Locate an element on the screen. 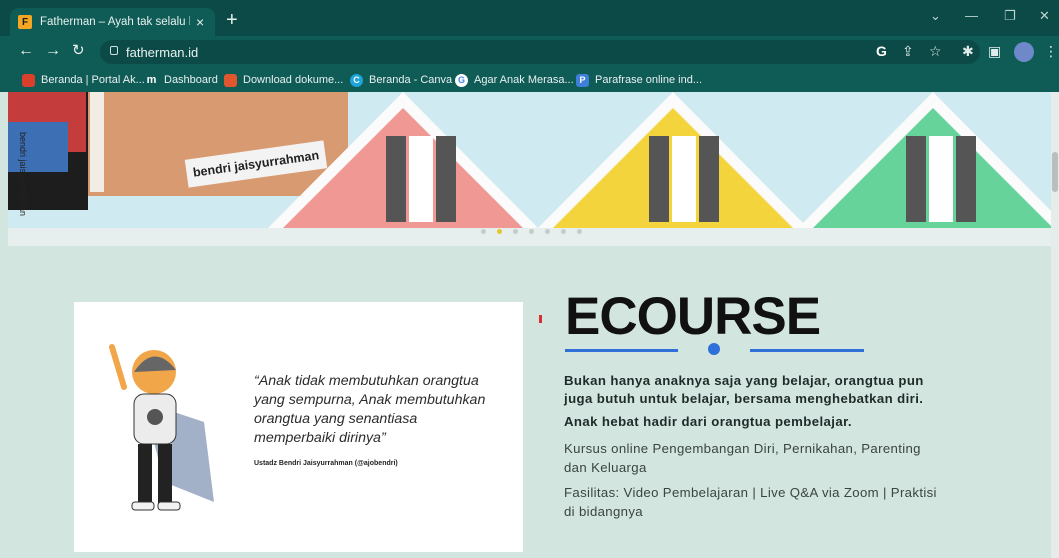 The height and width of the screenshot is (558, 1059). parafrase-icon: P is located at coordinates (582, 80).